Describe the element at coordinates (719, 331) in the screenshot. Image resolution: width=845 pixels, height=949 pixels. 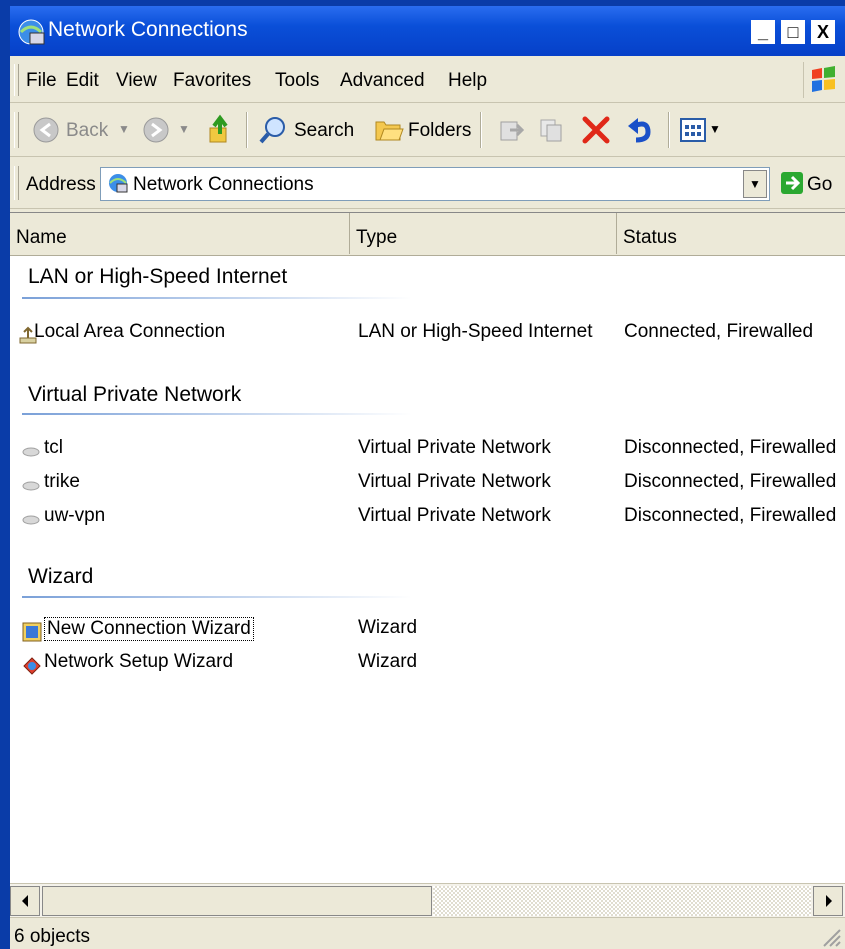
I see `item-status: Connected, Firewalled` at that location.